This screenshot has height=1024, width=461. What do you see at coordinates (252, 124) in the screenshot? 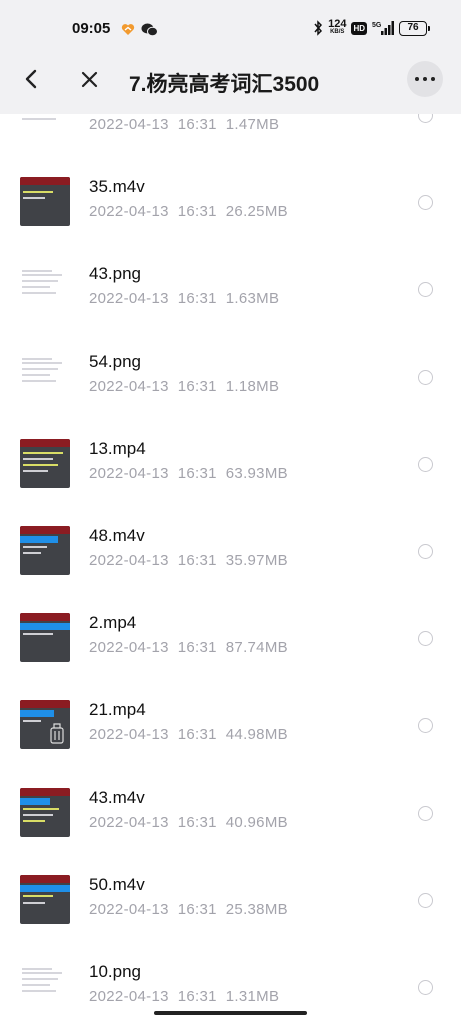
I see `file-size: 1.47MB` at bounding box center [252, 124].